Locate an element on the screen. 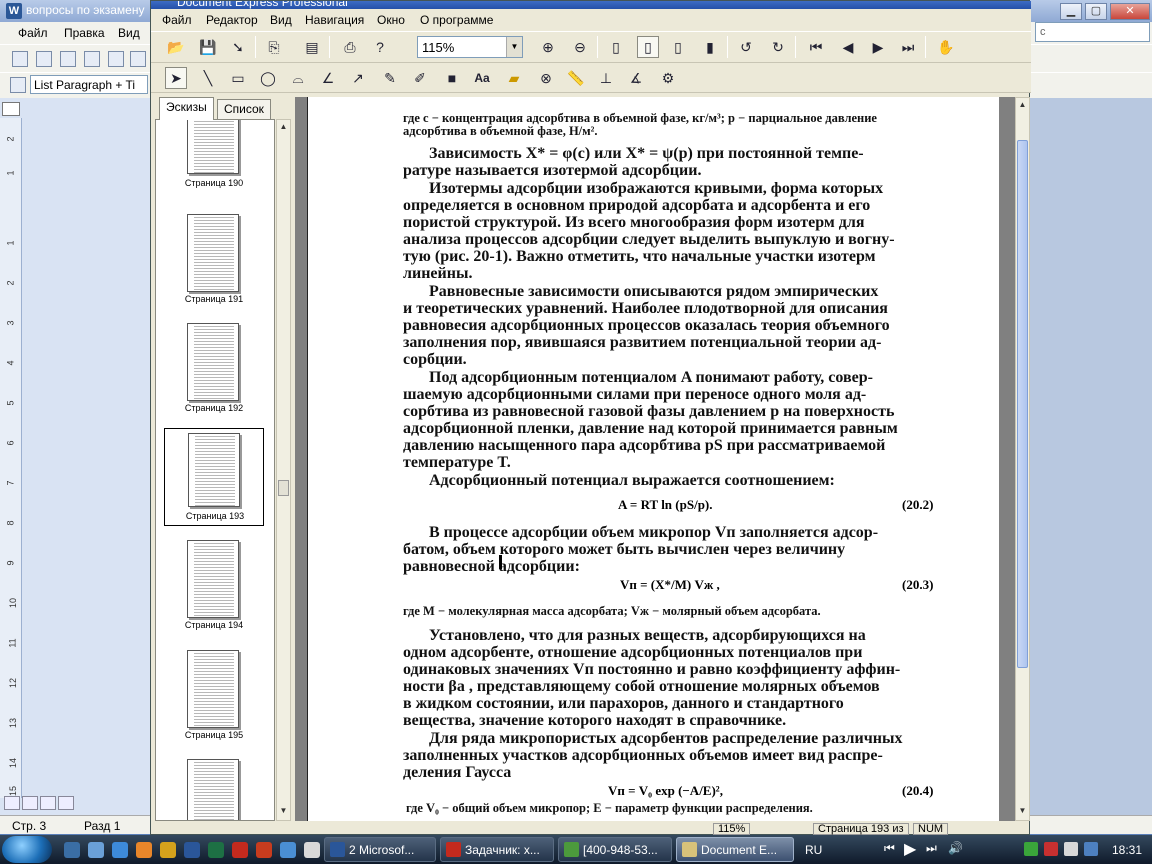  folder-icon is located at coordinates (168, 850).